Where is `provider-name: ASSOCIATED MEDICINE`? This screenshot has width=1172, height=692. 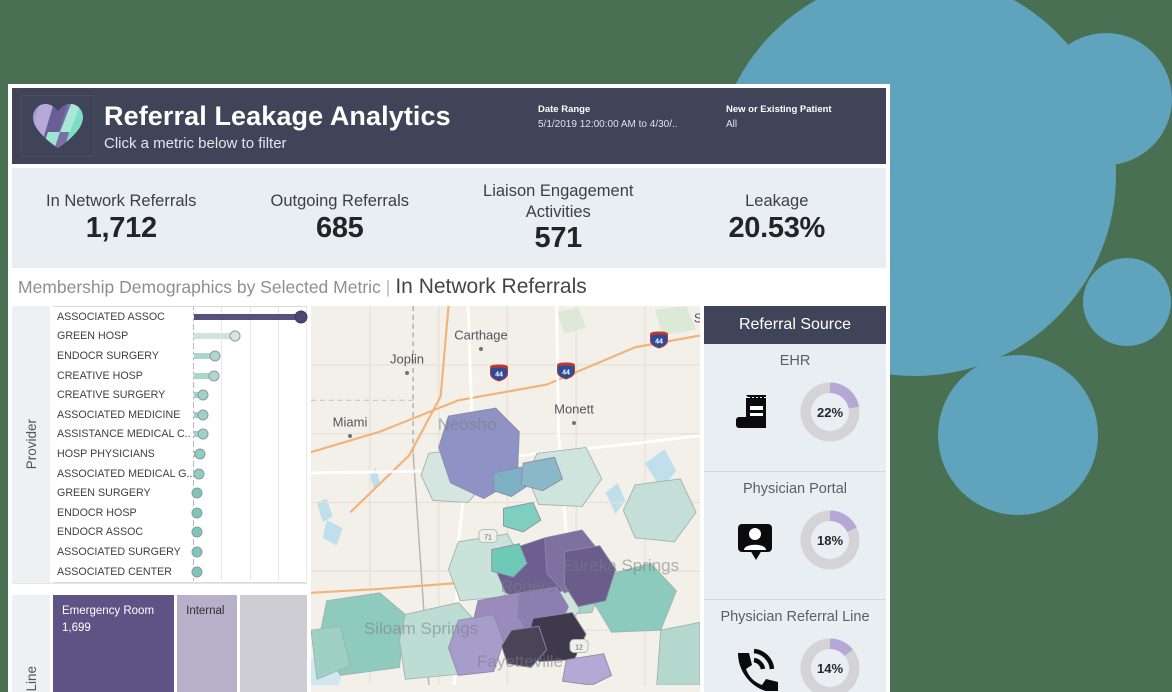
provider-name: ASSOCIATED MEDICINE is located at coordinates (119, 414).